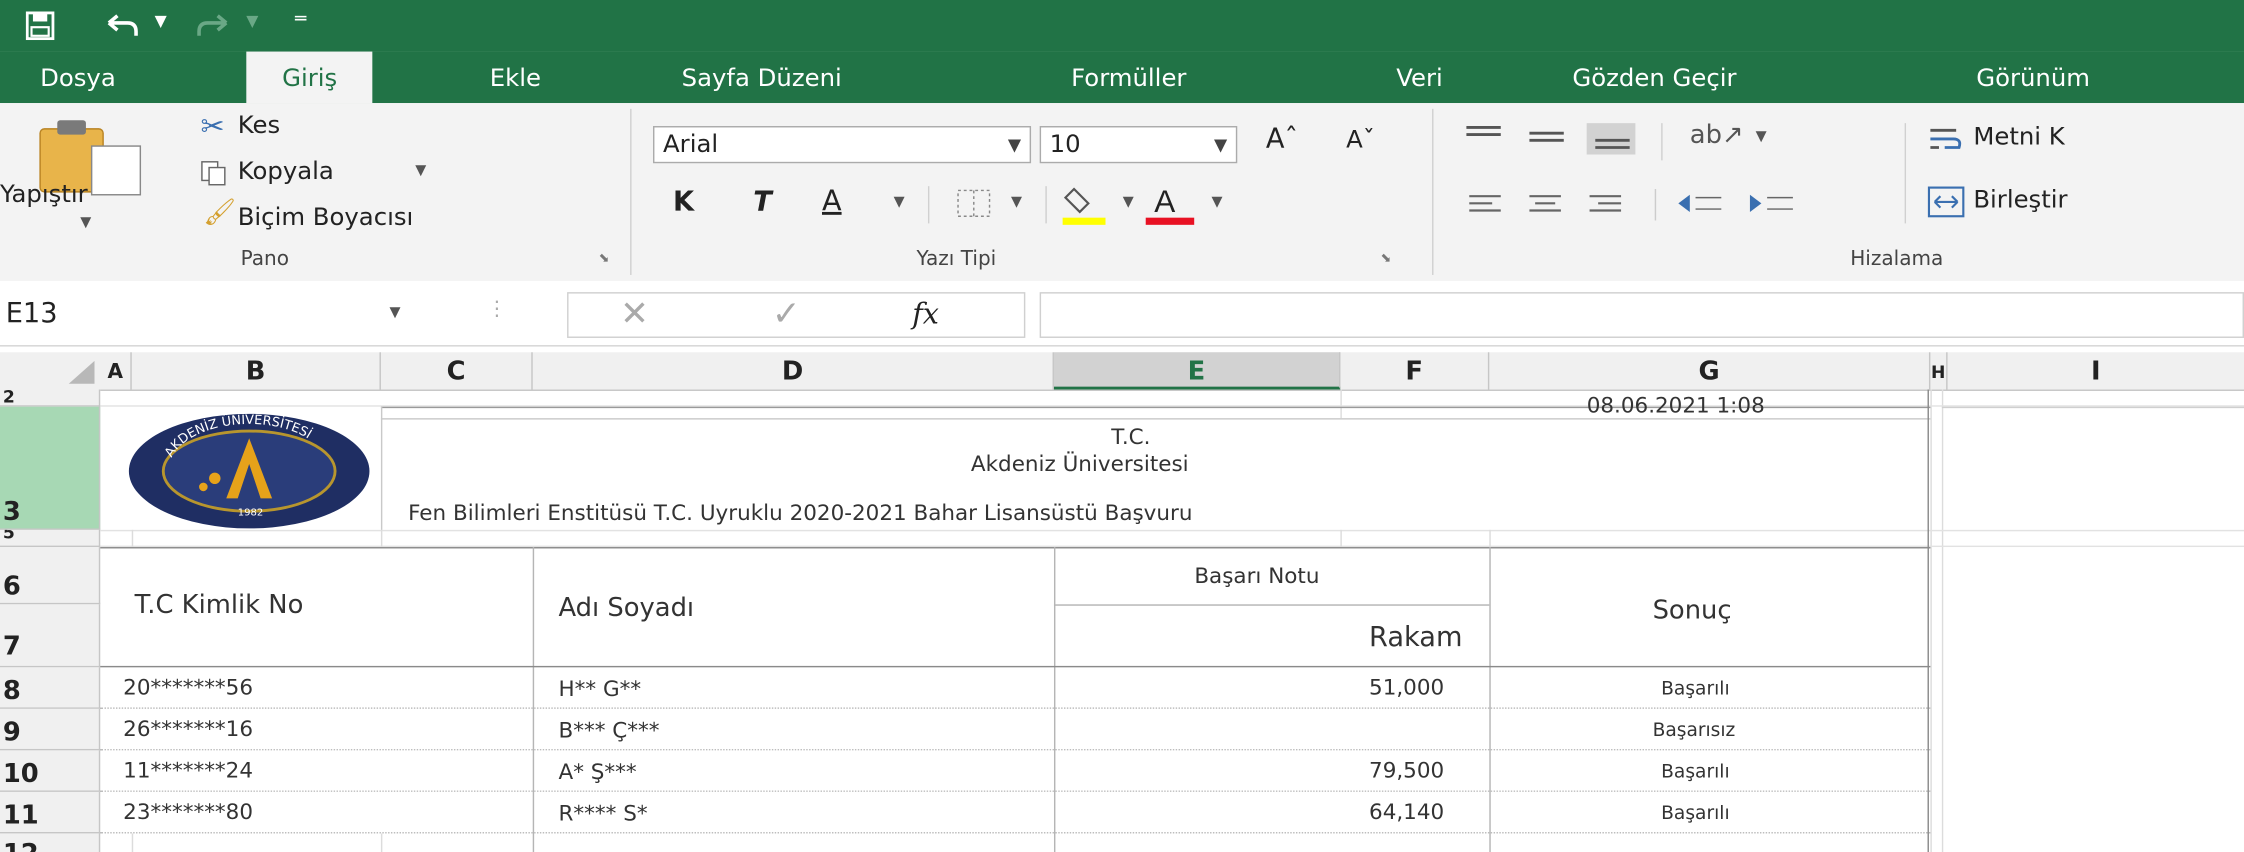 The width and height of the screenshot is (2244, 852). Describe the element at coordinates (212, 126) in the screenshot. I see `cut-icon: ✂` at that location.